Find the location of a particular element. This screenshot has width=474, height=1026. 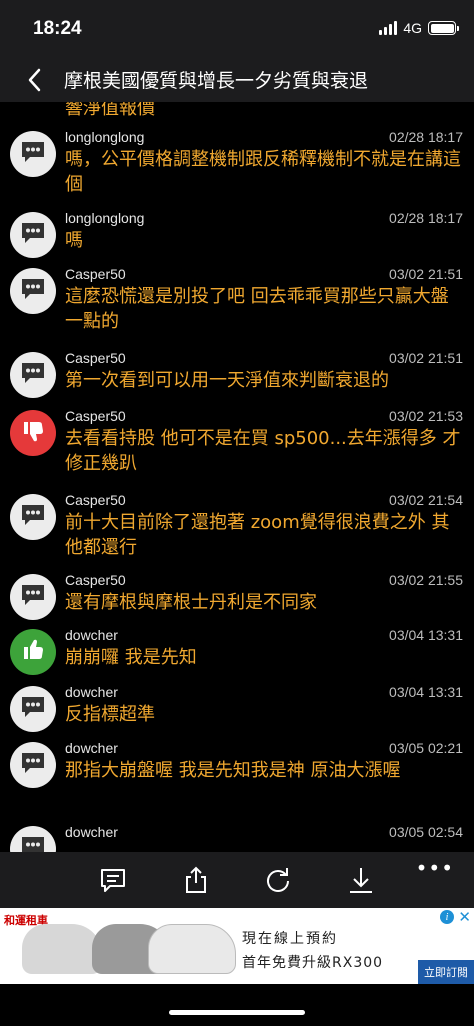

back-button is located at coordinates (36, 80).